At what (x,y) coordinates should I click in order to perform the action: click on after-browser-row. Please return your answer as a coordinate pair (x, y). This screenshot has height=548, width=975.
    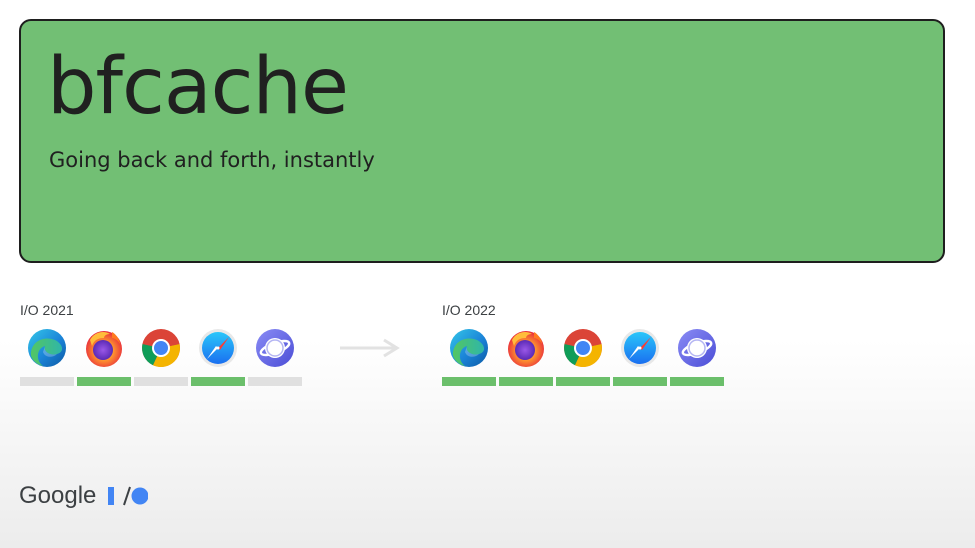
    Looking at the image, I should click on (582, 356).